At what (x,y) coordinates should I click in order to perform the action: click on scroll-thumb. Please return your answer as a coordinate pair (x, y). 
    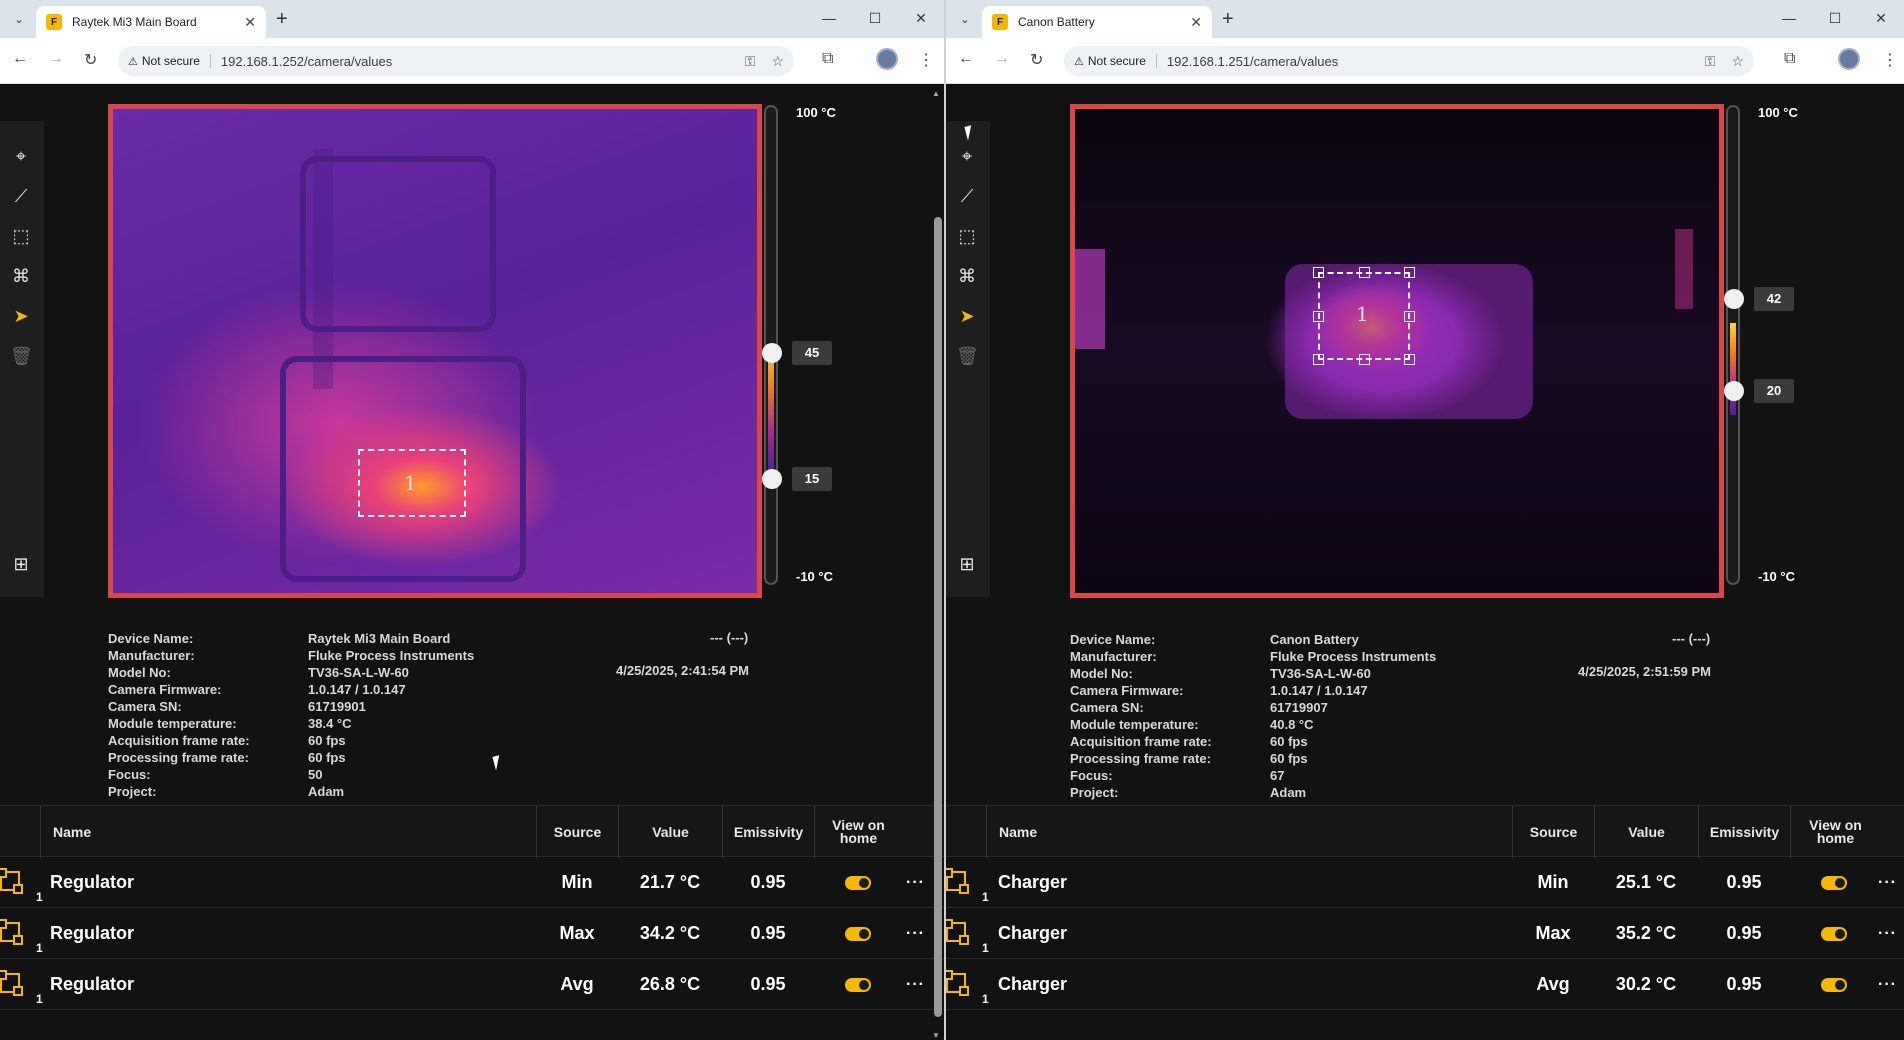
    Looking at the image, I should click on (938, 617).